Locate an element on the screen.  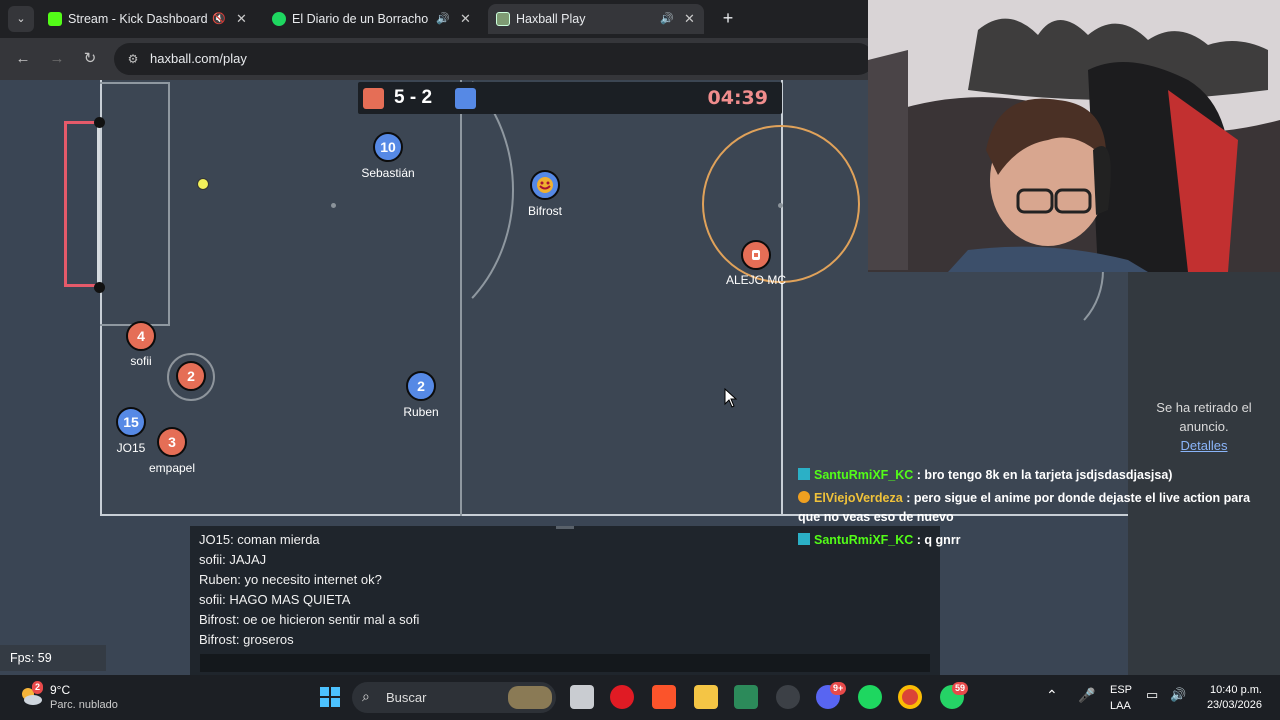
tab-search-button: ⌄ is located at coordinates (21, 19).